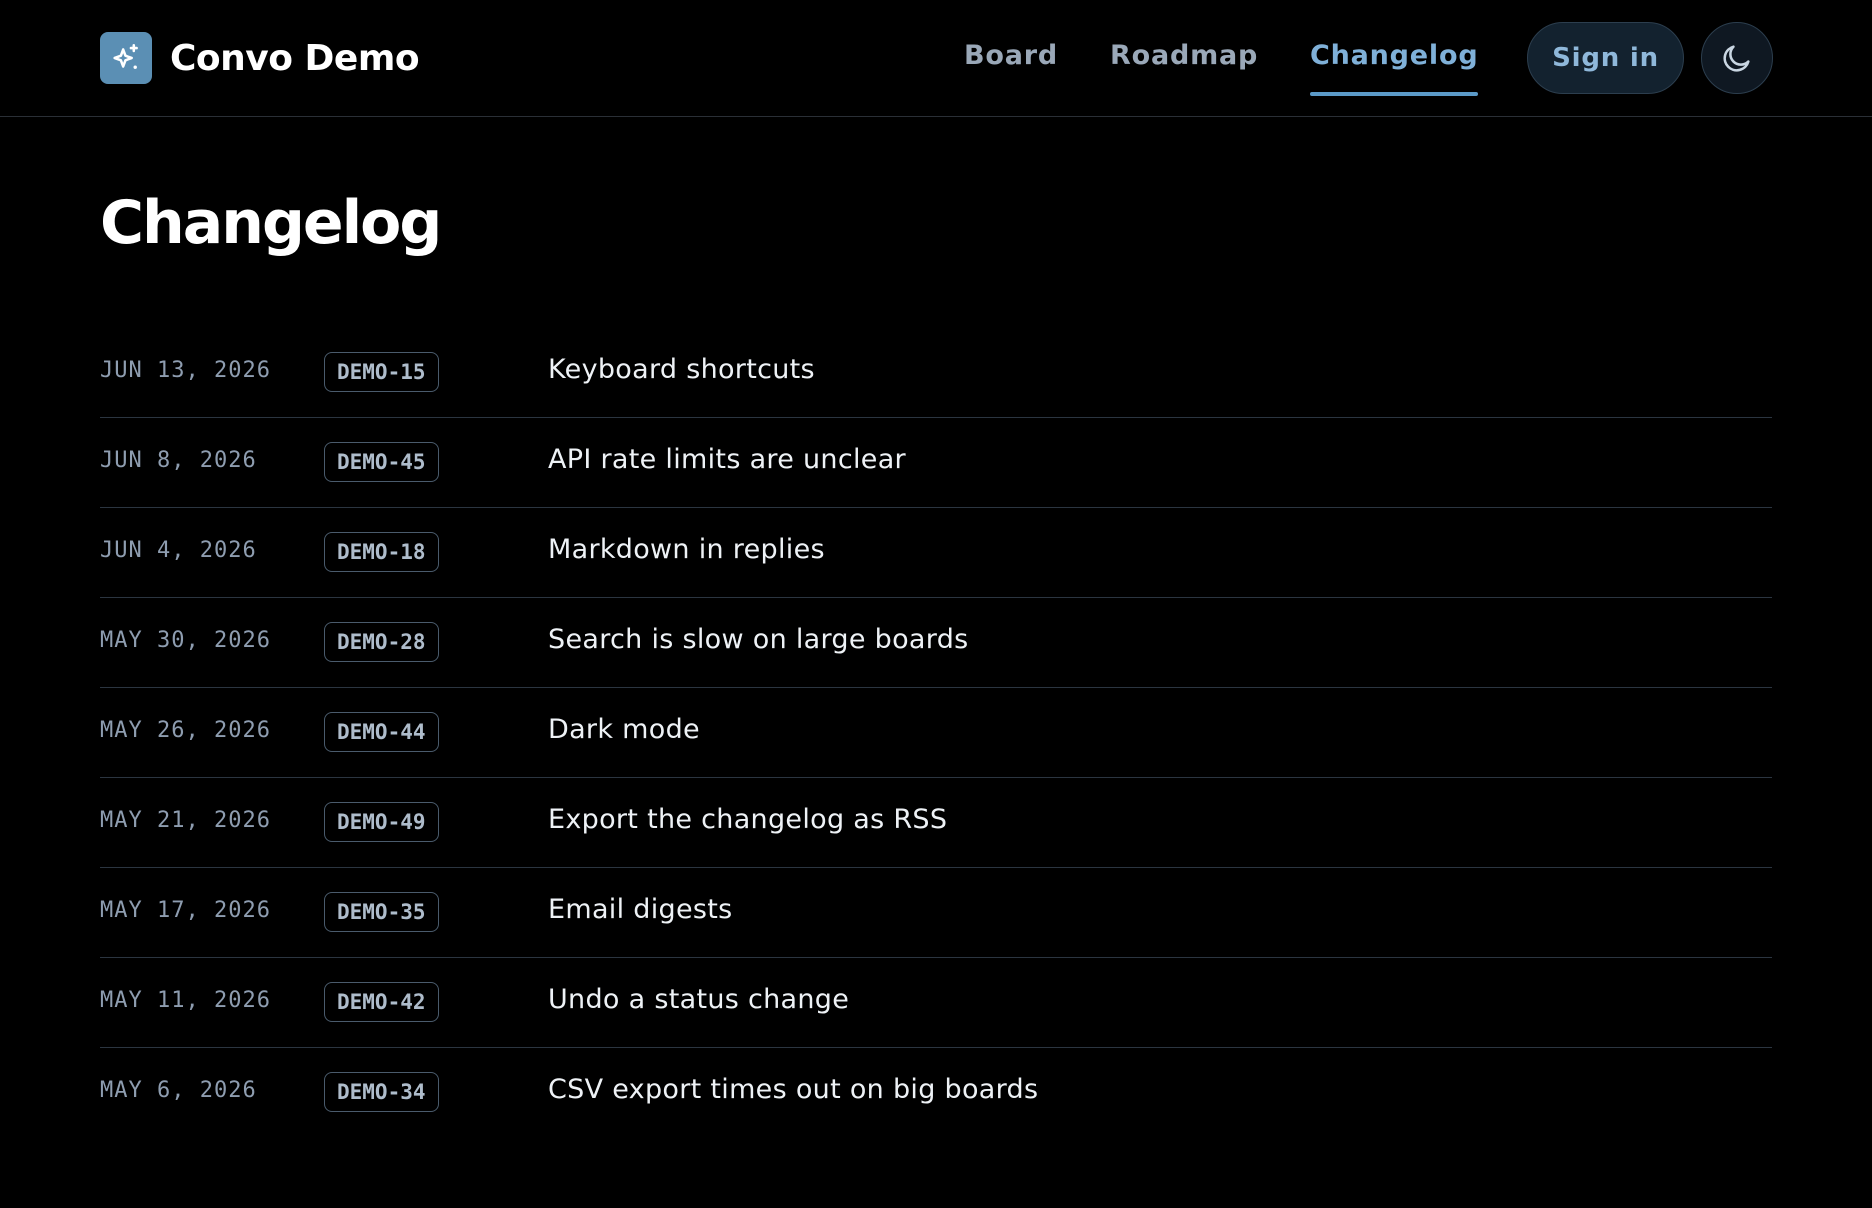 This screenshot has height=1208, width=1872. I want to click on moon-icon, so click(1737, 58).